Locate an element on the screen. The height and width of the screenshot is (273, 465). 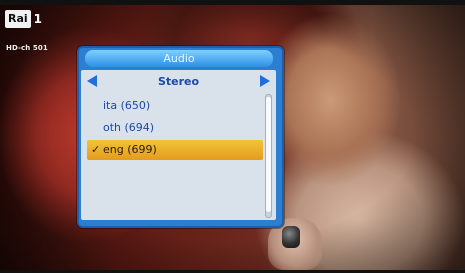
audio-mode-selector: Stereo is located at coordinates (178, 81).